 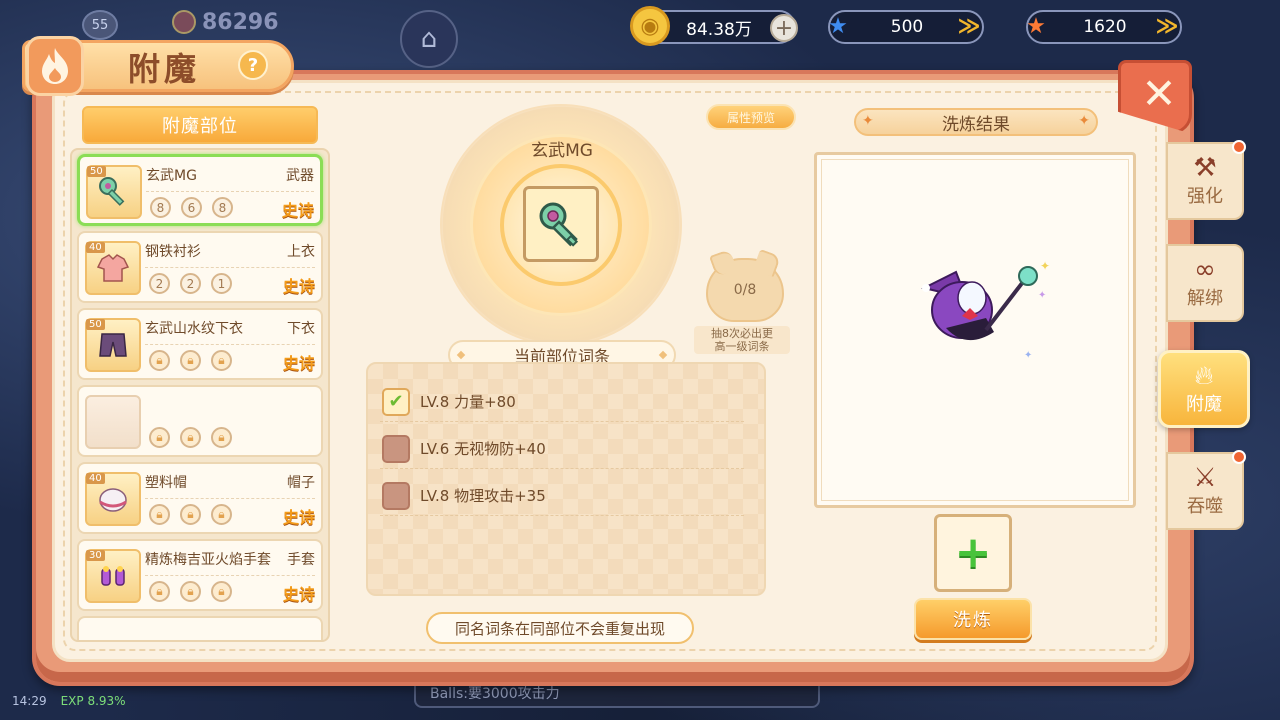 What do you see at coordinates (1159, 93) in the screenshot?
I see `close-icon: ✕` at bounding box center [1159, 93].